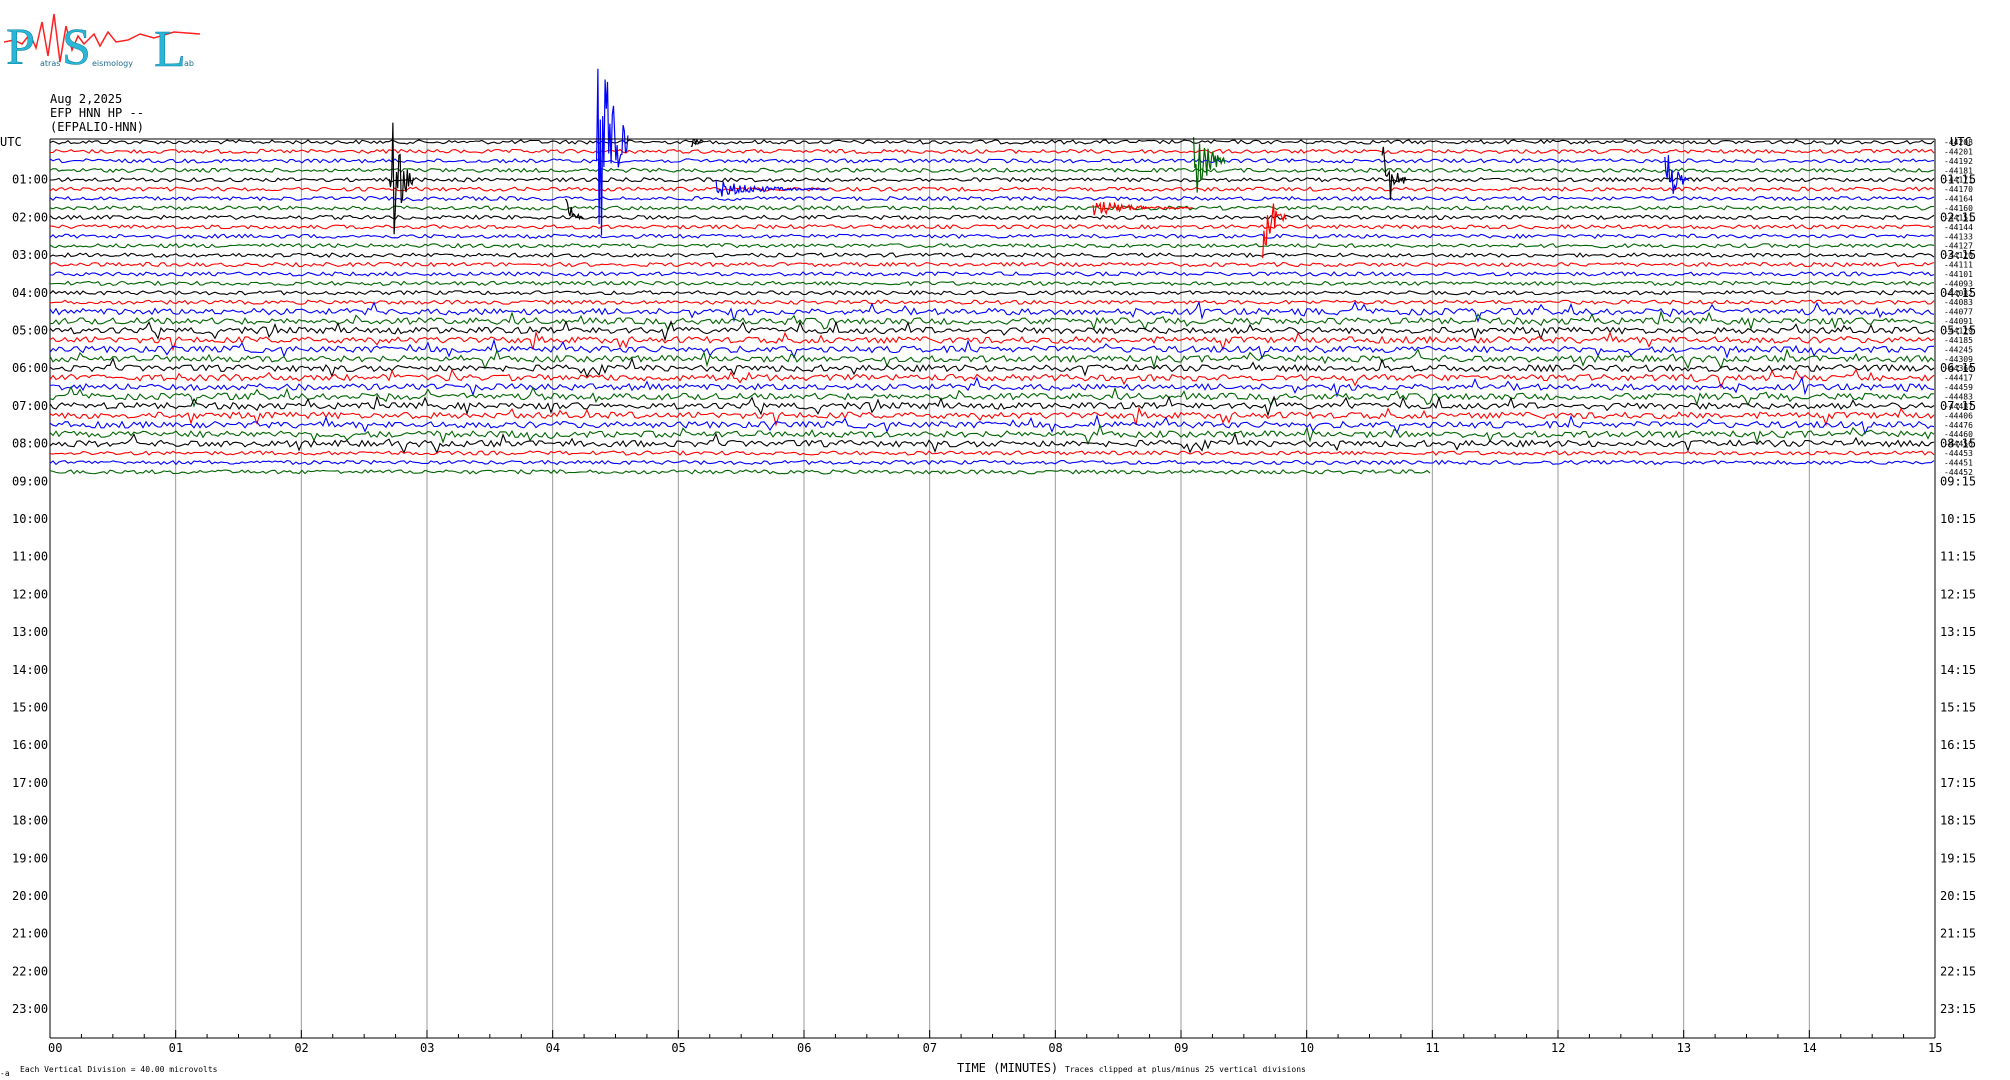  What do you see at coordinates (1958, 368) in the screenshot?
I see `trace-offset-label: -44366` at bounding box center [1958, 368].